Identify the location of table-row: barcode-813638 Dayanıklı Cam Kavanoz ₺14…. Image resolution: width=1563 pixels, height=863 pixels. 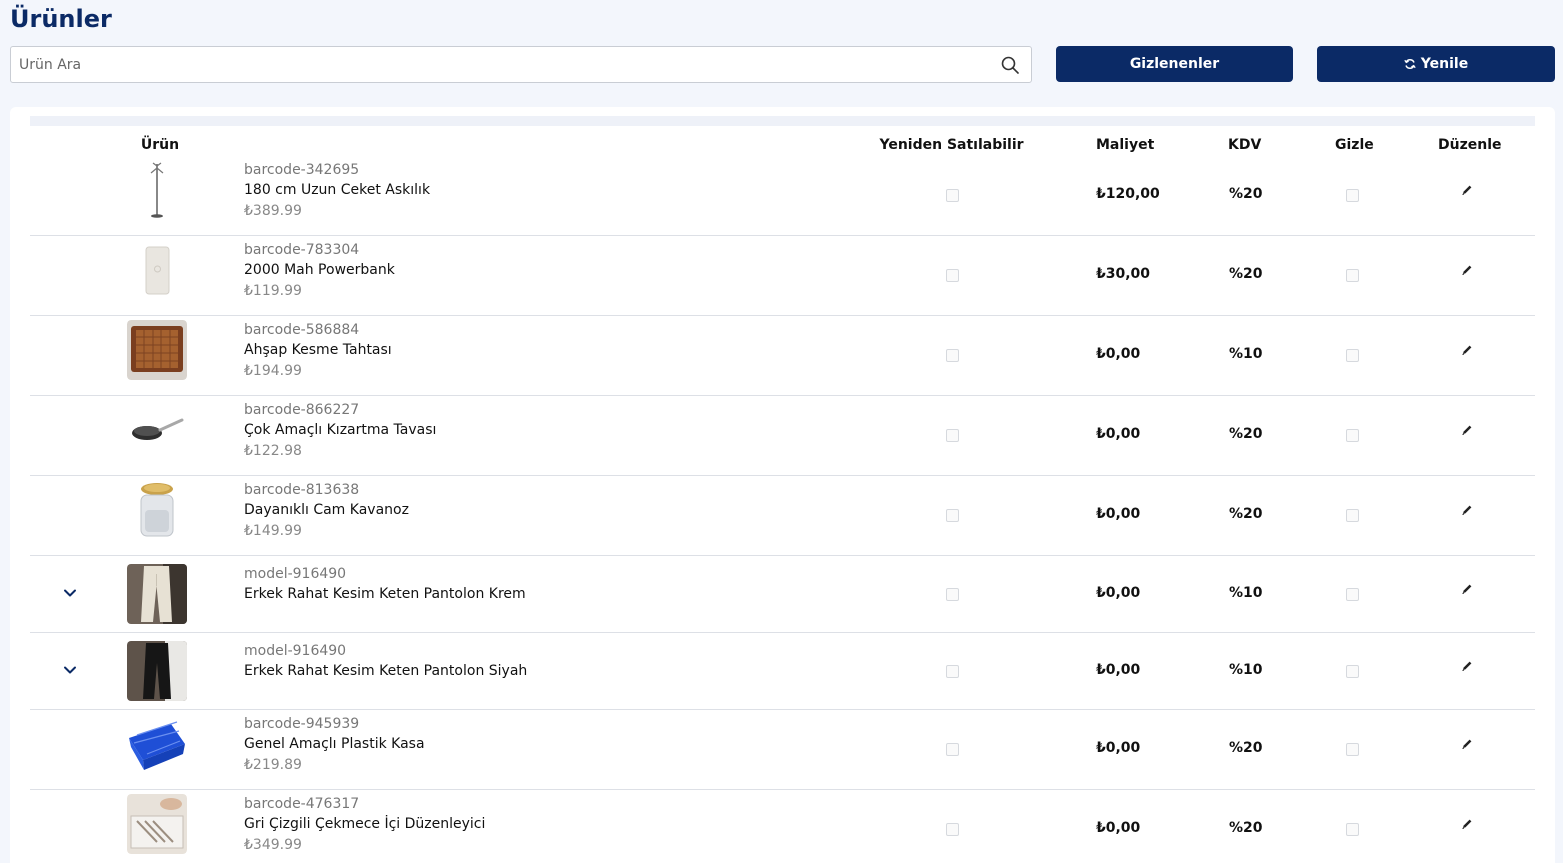
(782, 516).